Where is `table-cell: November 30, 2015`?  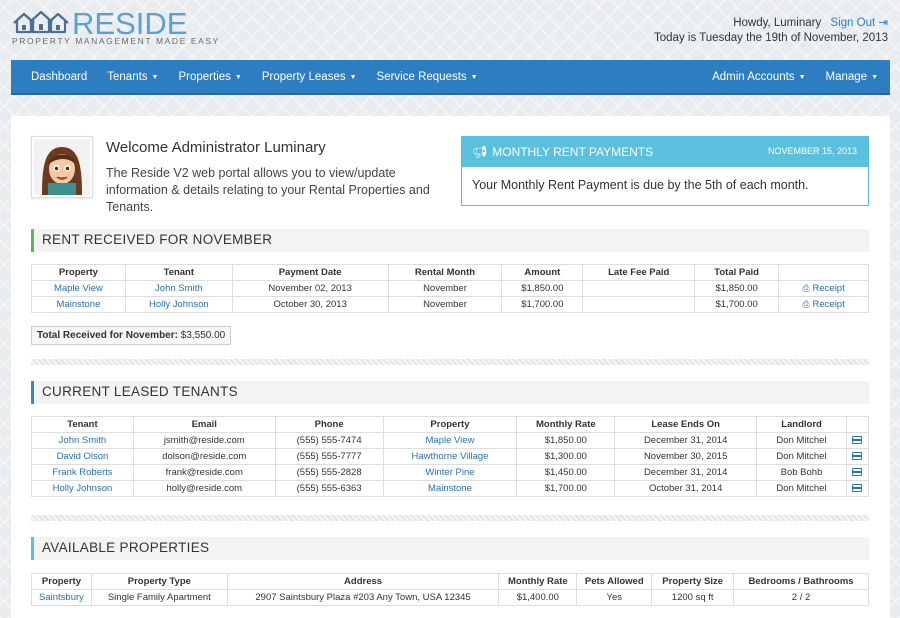 table-cell: November 30, 2015 is located at coordinates (686, 456).